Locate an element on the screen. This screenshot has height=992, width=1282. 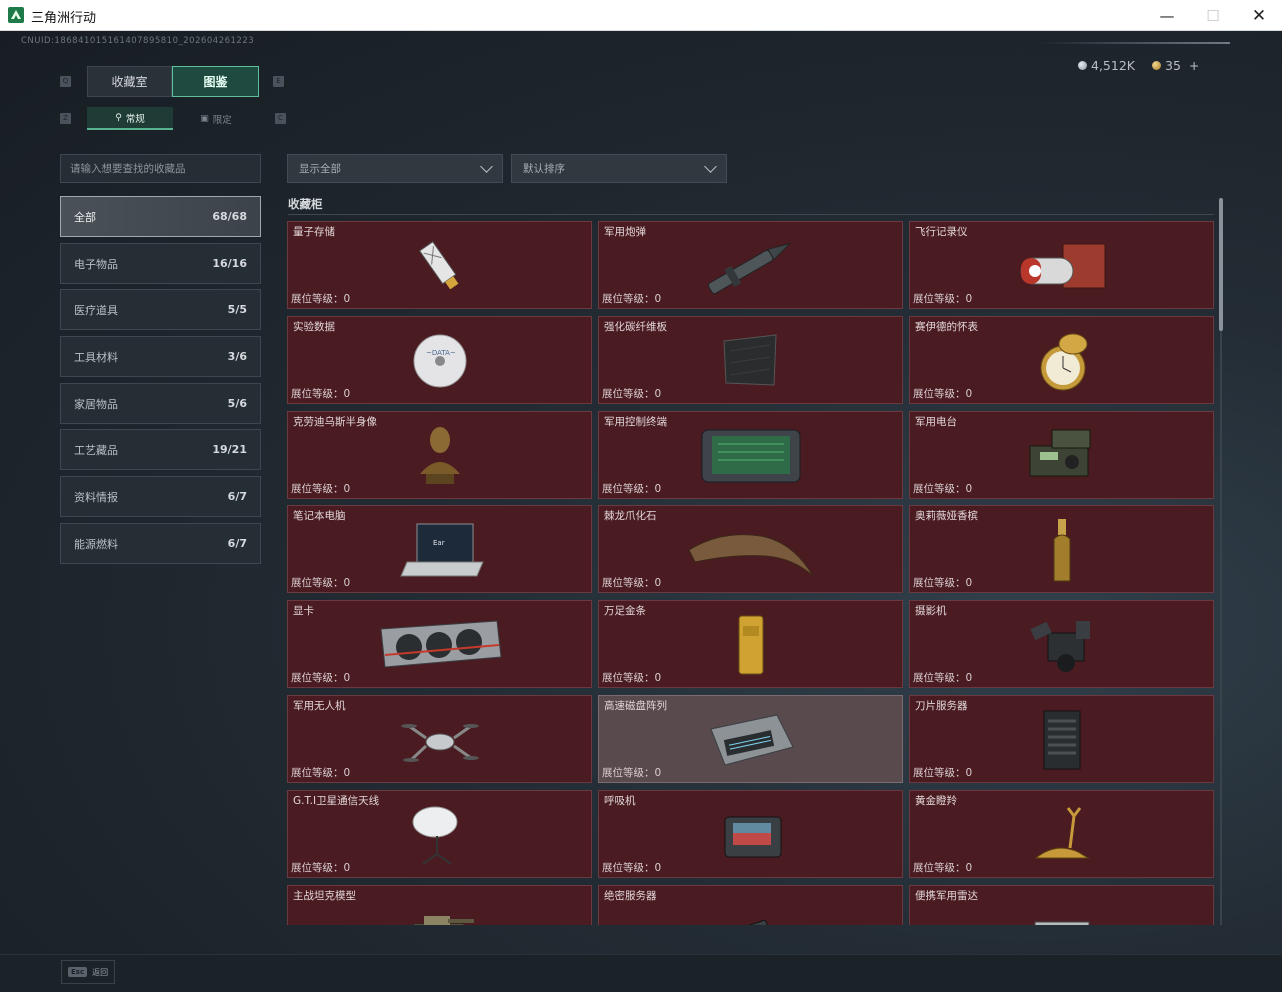
carbon-plate-icon is located at coordinates (751, 361).